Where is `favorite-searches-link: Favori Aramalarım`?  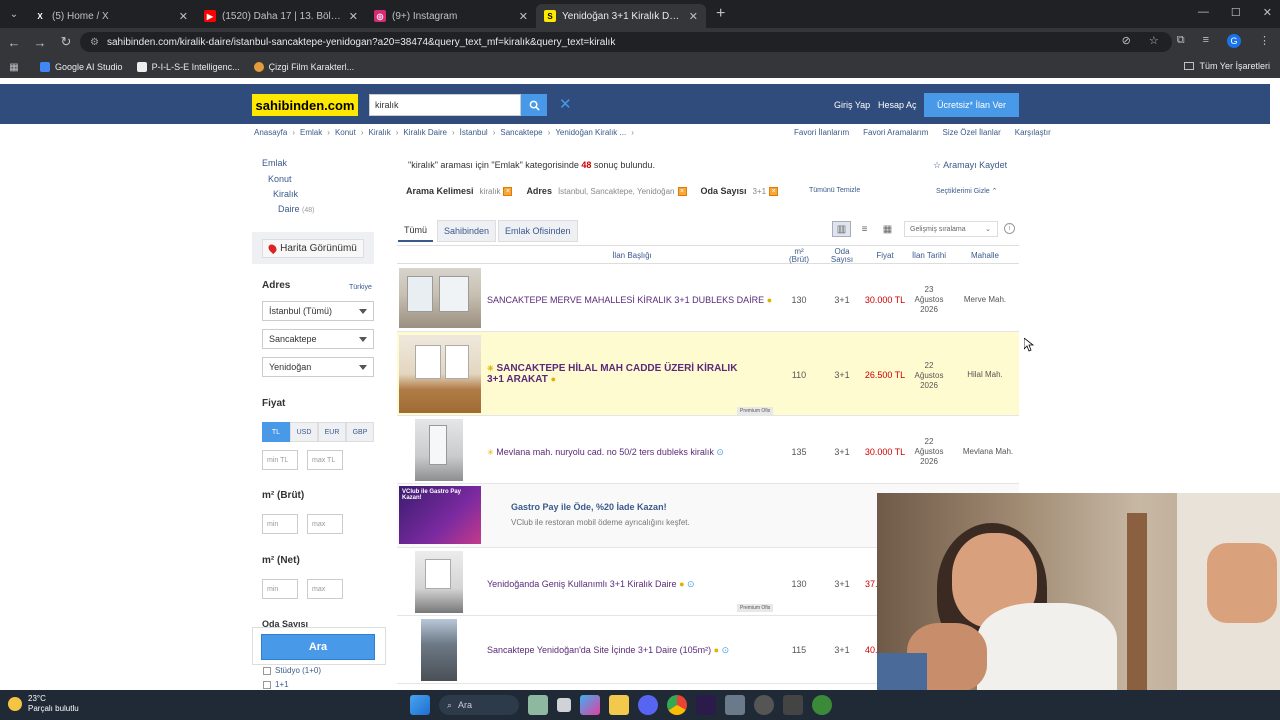 favorite-searches-link: Favori Aramalarım is located at coordinates (895, 132).